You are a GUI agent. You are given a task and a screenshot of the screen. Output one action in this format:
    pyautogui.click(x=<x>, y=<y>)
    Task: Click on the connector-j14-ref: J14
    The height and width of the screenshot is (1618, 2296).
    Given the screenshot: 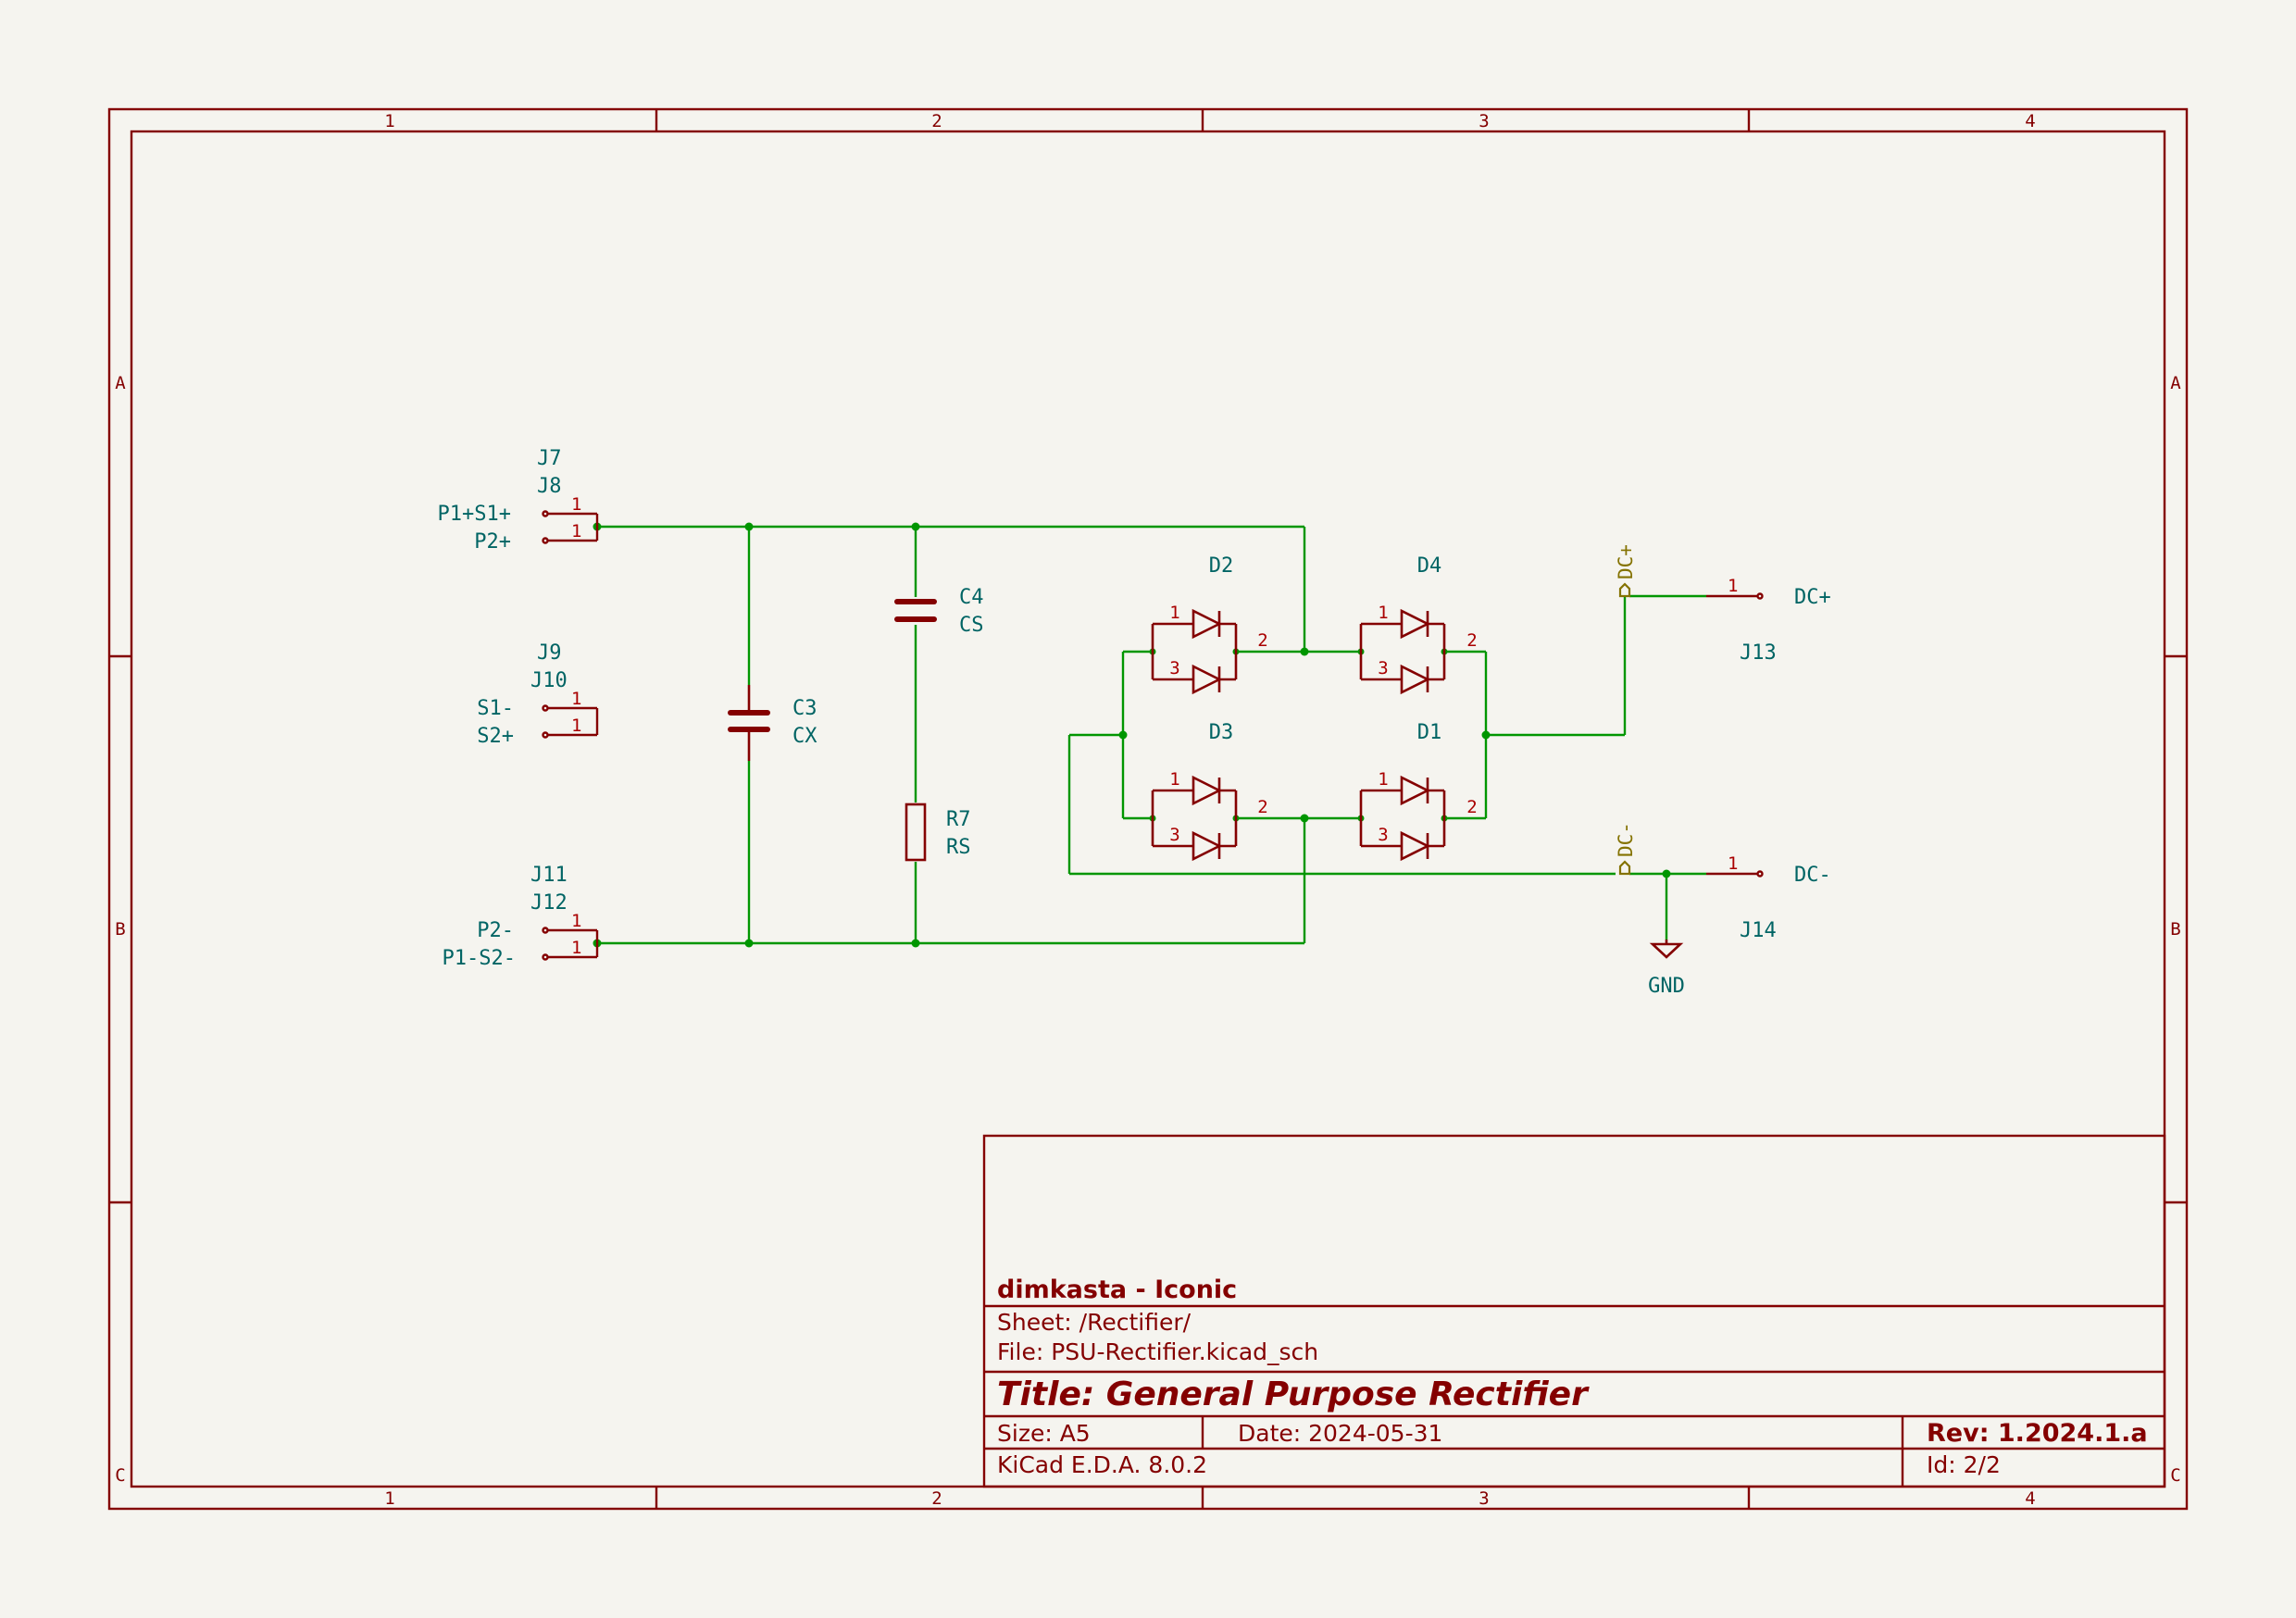 What is the action you would take?
    pyautogui.click(x=1758, y=930)
    